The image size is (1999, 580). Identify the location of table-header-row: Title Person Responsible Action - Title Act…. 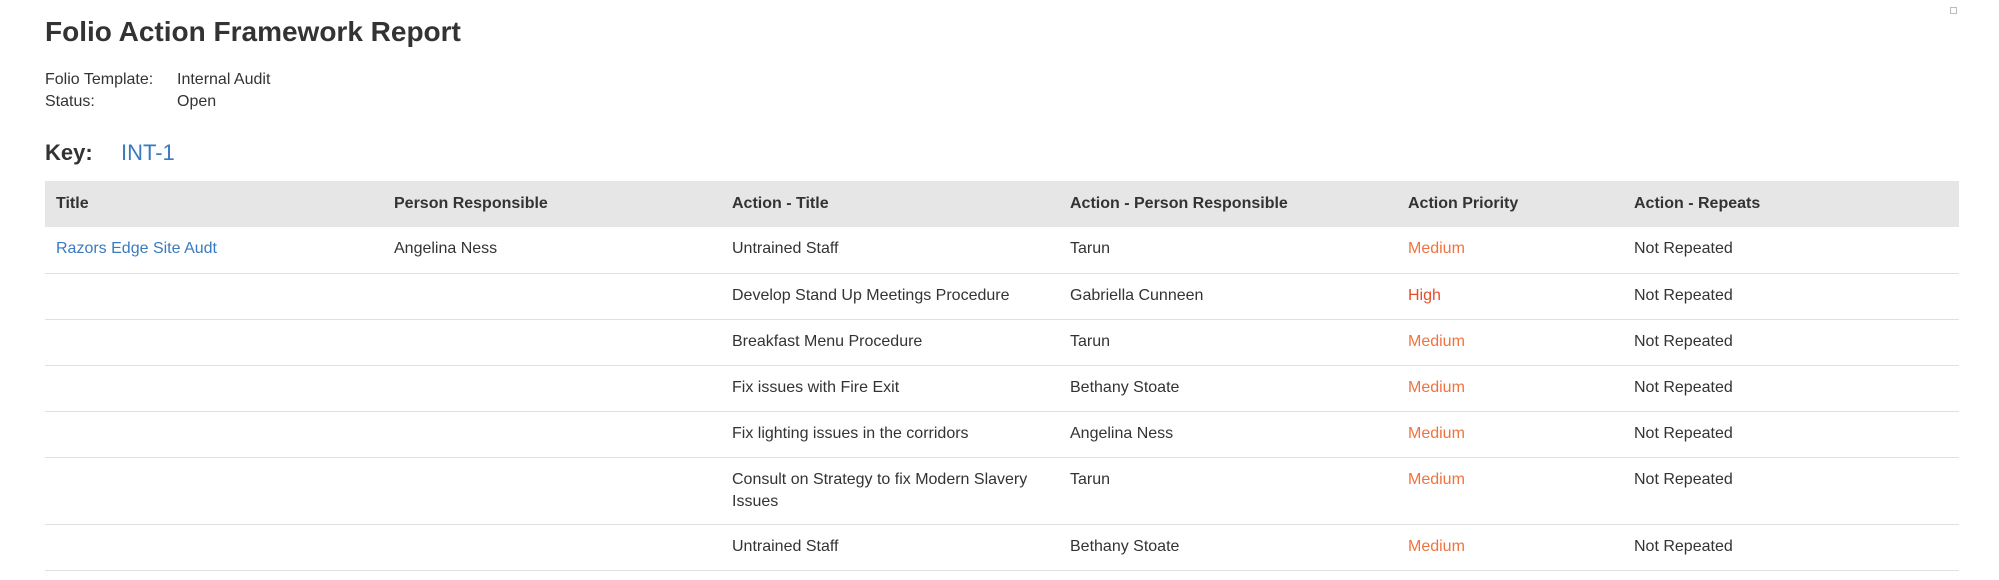
(1002, 204).